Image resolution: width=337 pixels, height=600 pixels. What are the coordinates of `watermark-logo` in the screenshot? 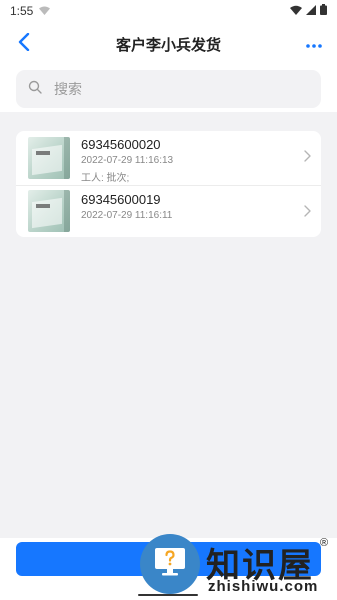 It's located at (170, 564).